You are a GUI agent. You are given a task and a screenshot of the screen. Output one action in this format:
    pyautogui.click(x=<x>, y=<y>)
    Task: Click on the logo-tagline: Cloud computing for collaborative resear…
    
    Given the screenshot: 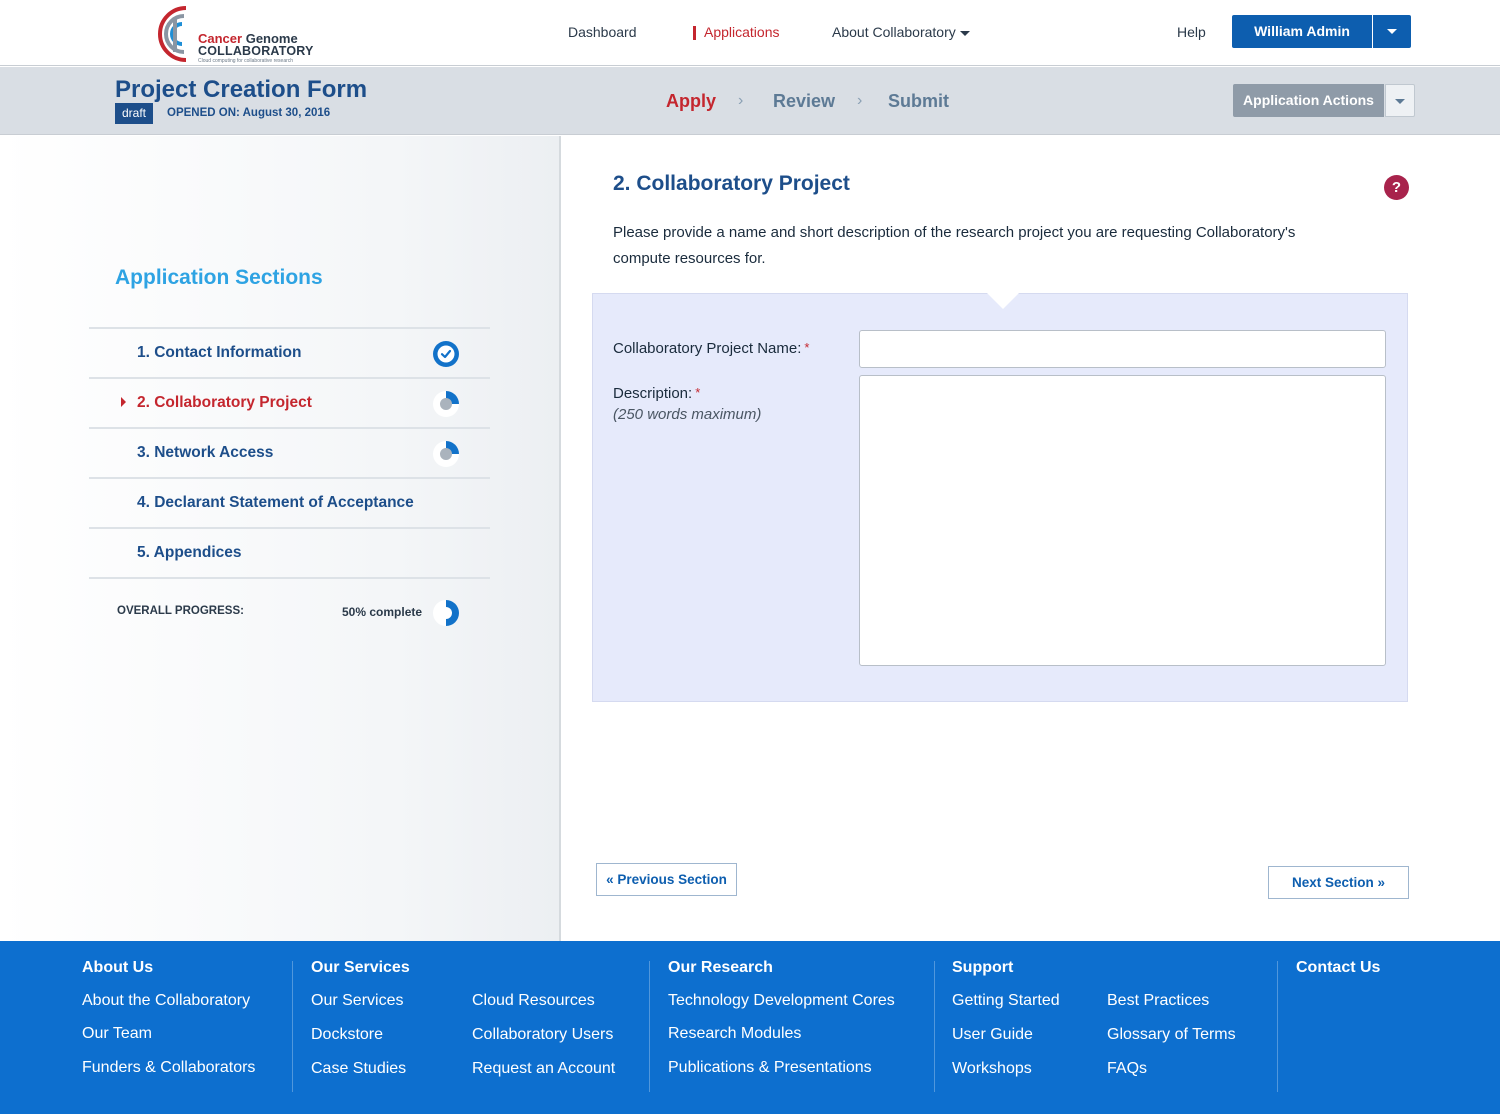 What is the action you would take?
    pyautogui.click(x=246, y=61)
    